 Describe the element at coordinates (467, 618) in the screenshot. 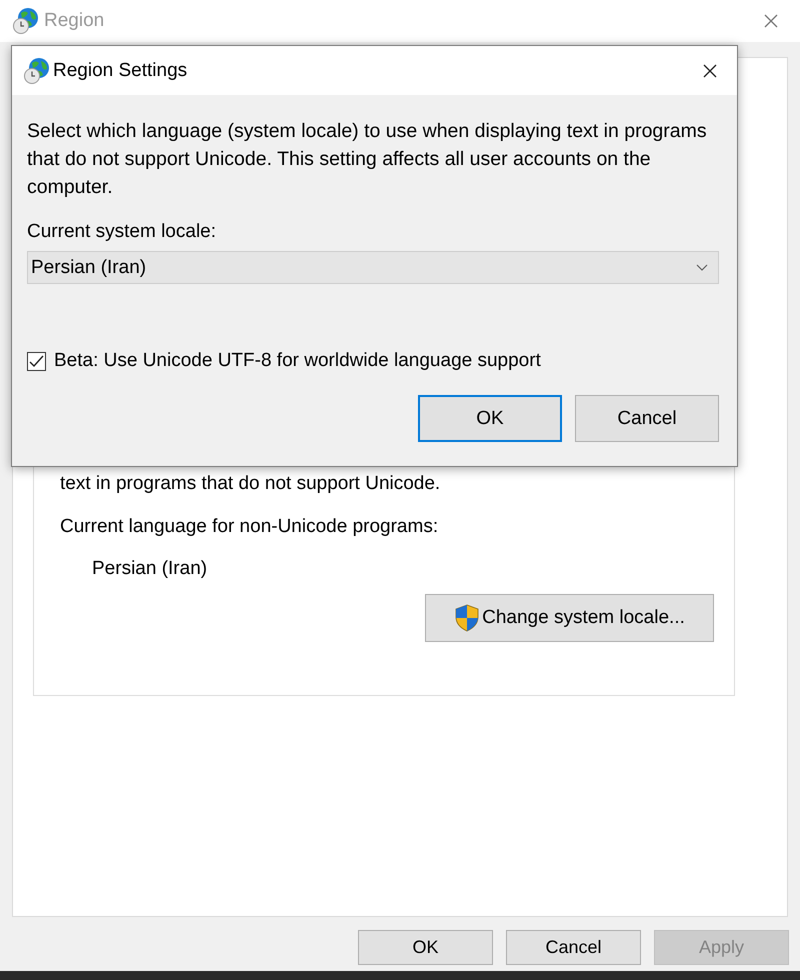

I see `shield-icon` at that location.